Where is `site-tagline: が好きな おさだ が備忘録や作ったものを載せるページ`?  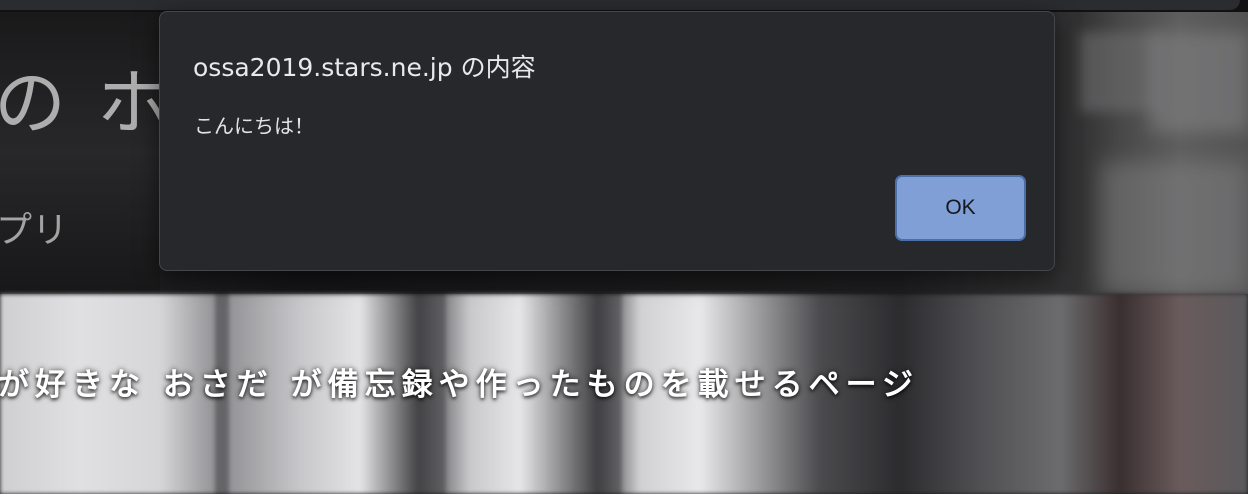
site-tagline: が好きな おさだ が備忘録や作ったものを載せるページ is located at coordinates (459, 385).